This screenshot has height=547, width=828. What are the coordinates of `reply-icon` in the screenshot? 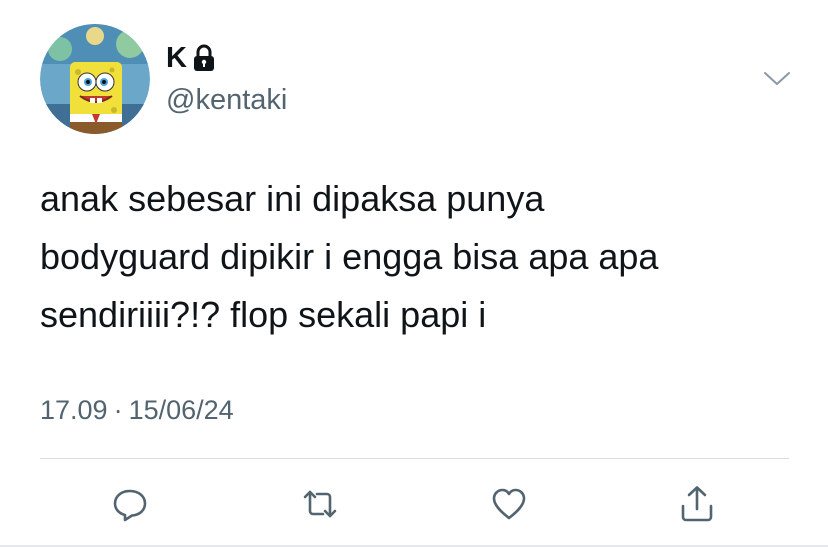 It's located at (130, 505).